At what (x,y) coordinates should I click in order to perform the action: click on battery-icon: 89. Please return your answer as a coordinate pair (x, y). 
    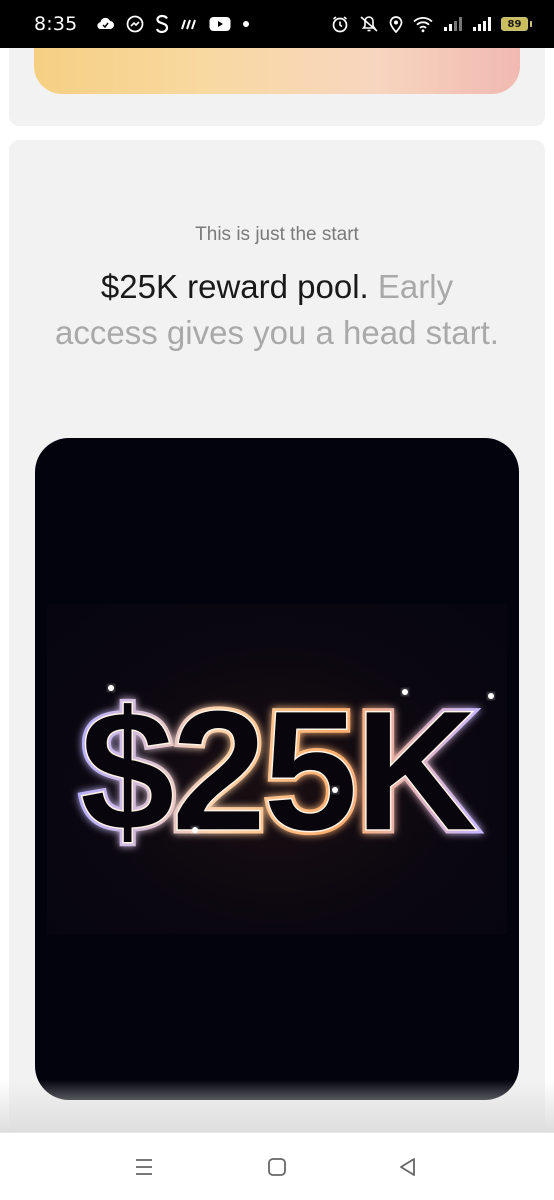
    Looking at the image, I should click on (516, 24).